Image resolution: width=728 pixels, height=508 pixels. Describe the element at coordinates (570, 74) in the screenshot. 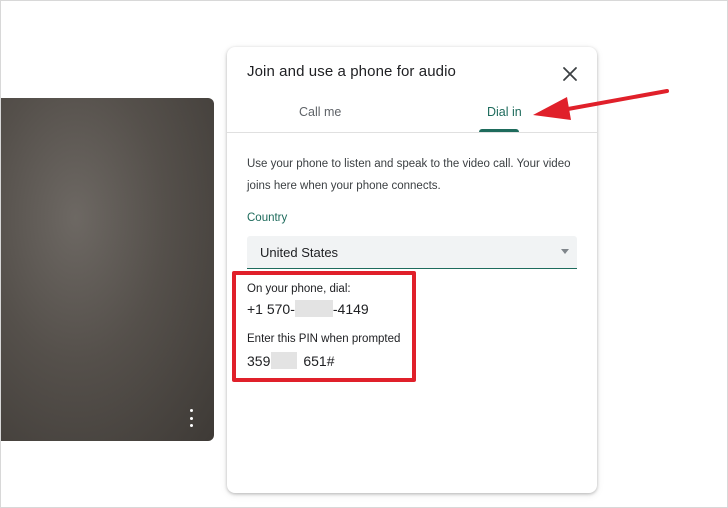

I see `close-icon` at that location.